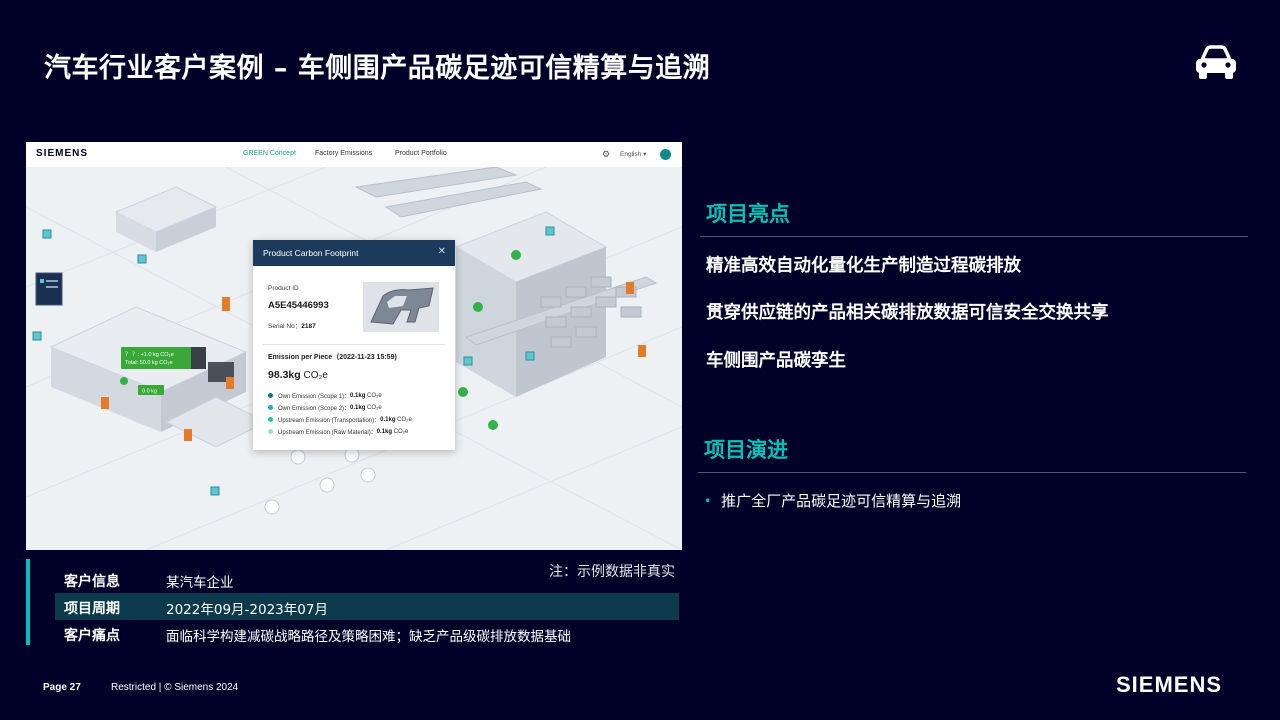  Describe the element at coordinates (746, 450) in the screenshot. I see `progress-title: 项目演进` at that location.